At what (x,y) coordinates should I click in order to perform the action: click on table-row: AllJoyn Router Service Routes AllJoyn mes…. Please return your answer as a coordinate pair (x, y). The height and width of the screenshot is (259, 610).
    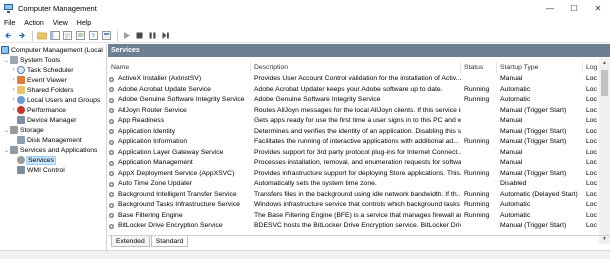
    Looking at the image, I should click on (353, 111).